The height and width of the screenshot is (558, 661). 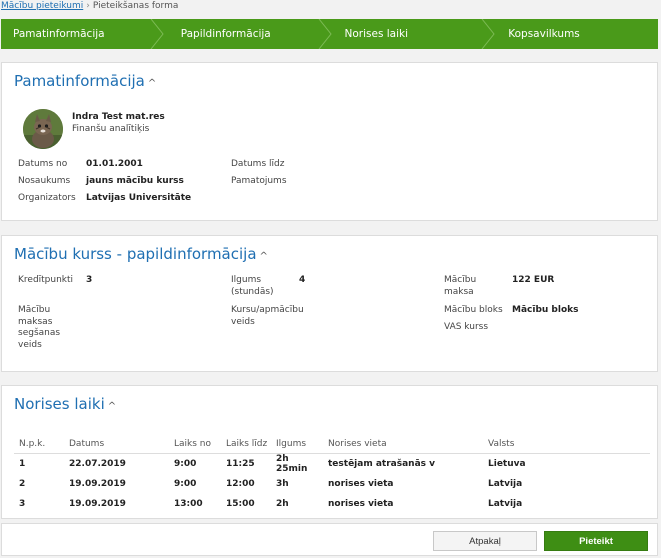 I want to click on duration-value: 4, so click(x=302, y=280).